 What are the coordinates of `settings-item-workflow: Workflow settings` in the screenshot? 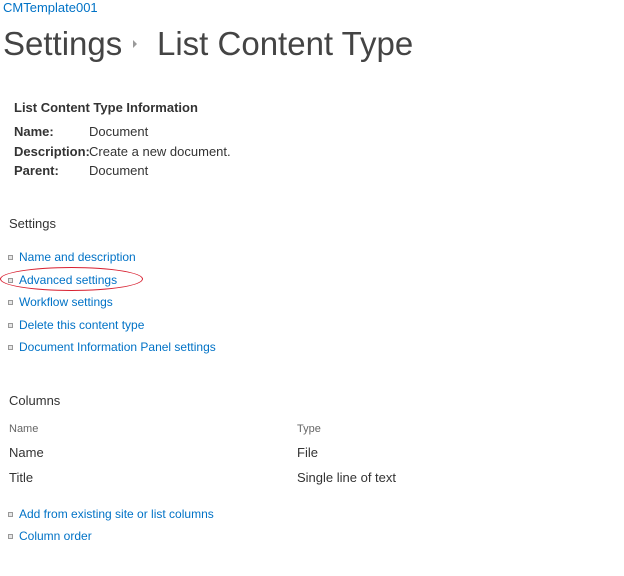 It's located at (60, 302).